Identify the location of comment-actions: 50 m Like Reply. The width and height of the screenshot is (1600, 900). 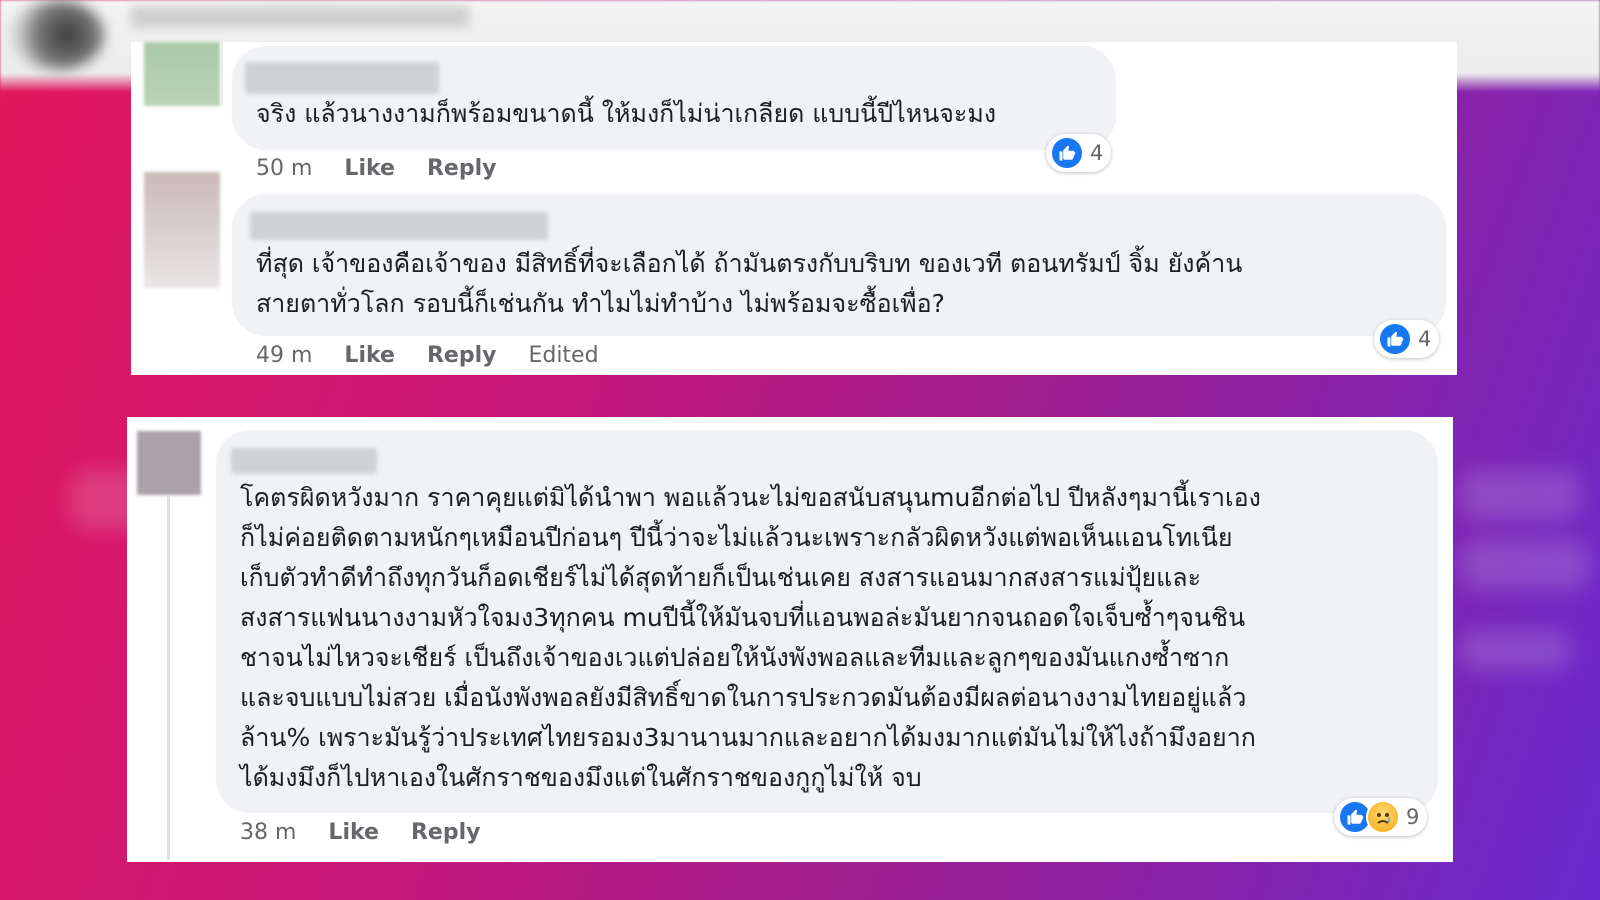
(376, 168).